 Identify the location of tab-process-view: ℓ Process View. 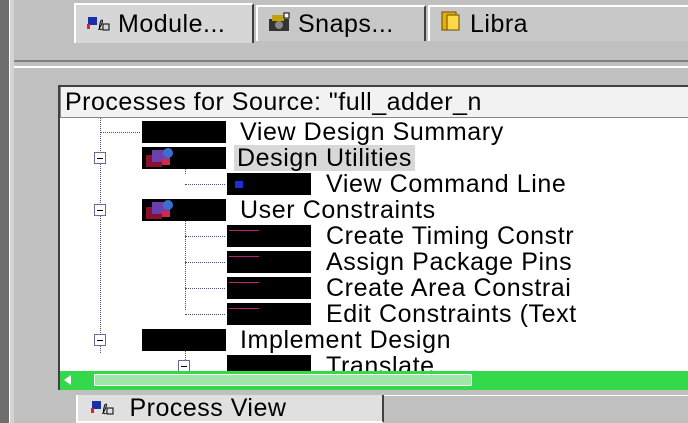
(230, 409).